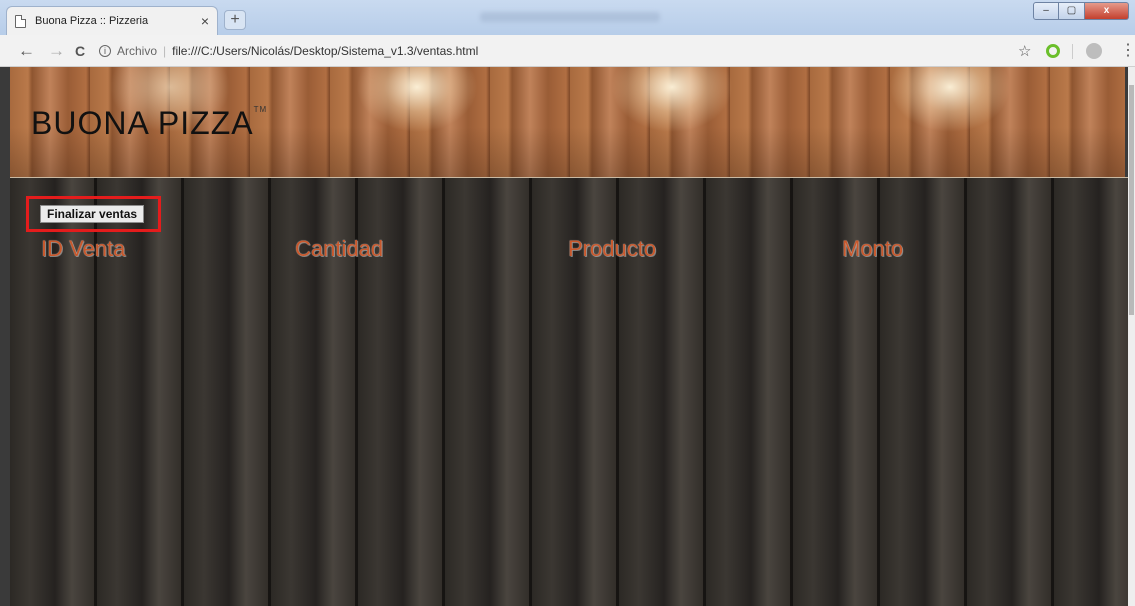  Describe the element at coordinates (1131, 200) in the screenshot. I see `scrollbar-thumb` at that location.